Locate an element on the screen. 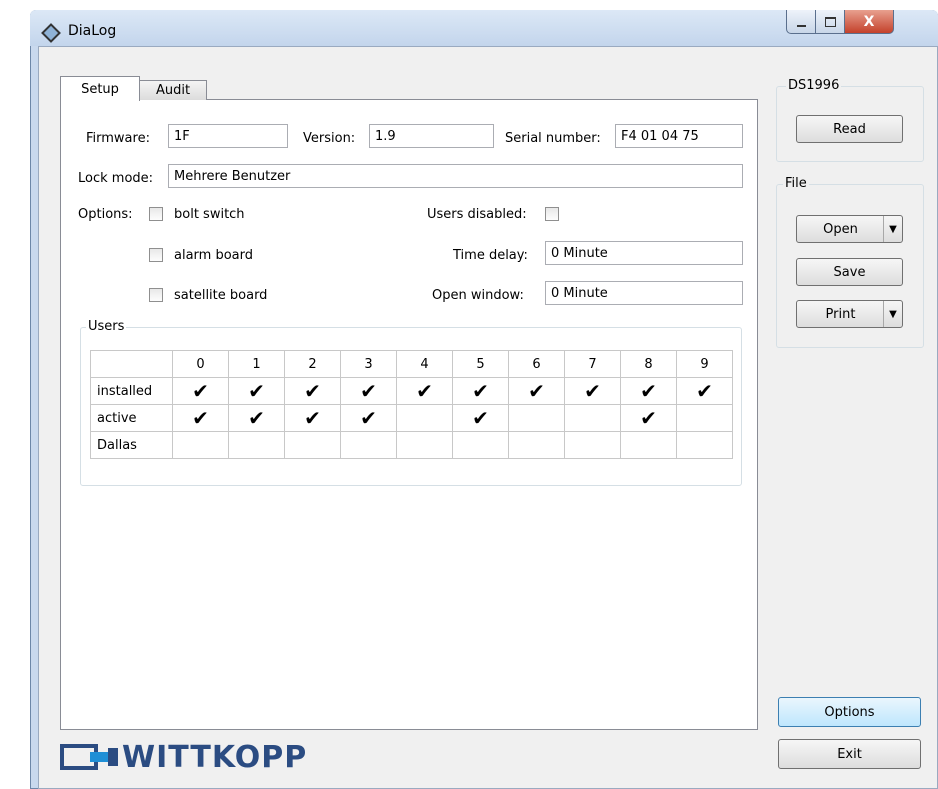  bolt-switch-label: bolt switch is located at coordinates (209, 214).